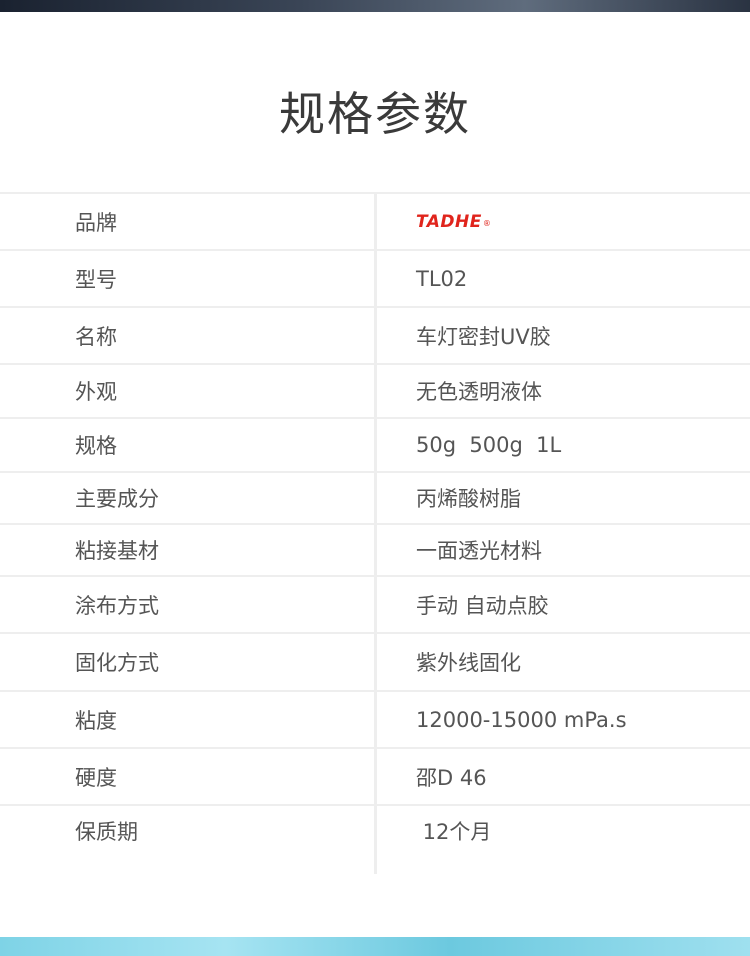  What do you see at coordinates (96, 446) in the screenshot?
I see `spec-label: 规格` at bounding box center [96, 446].